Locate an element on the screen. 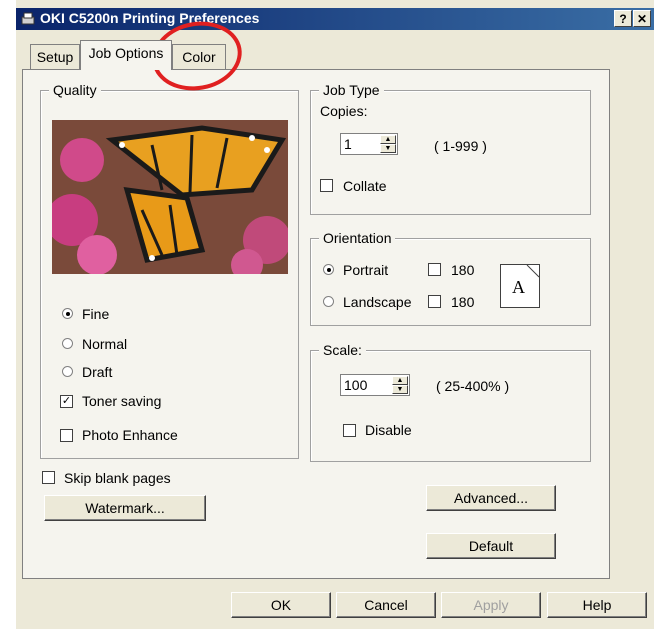  quality-draft-radio is located at coordinates (67, 371).